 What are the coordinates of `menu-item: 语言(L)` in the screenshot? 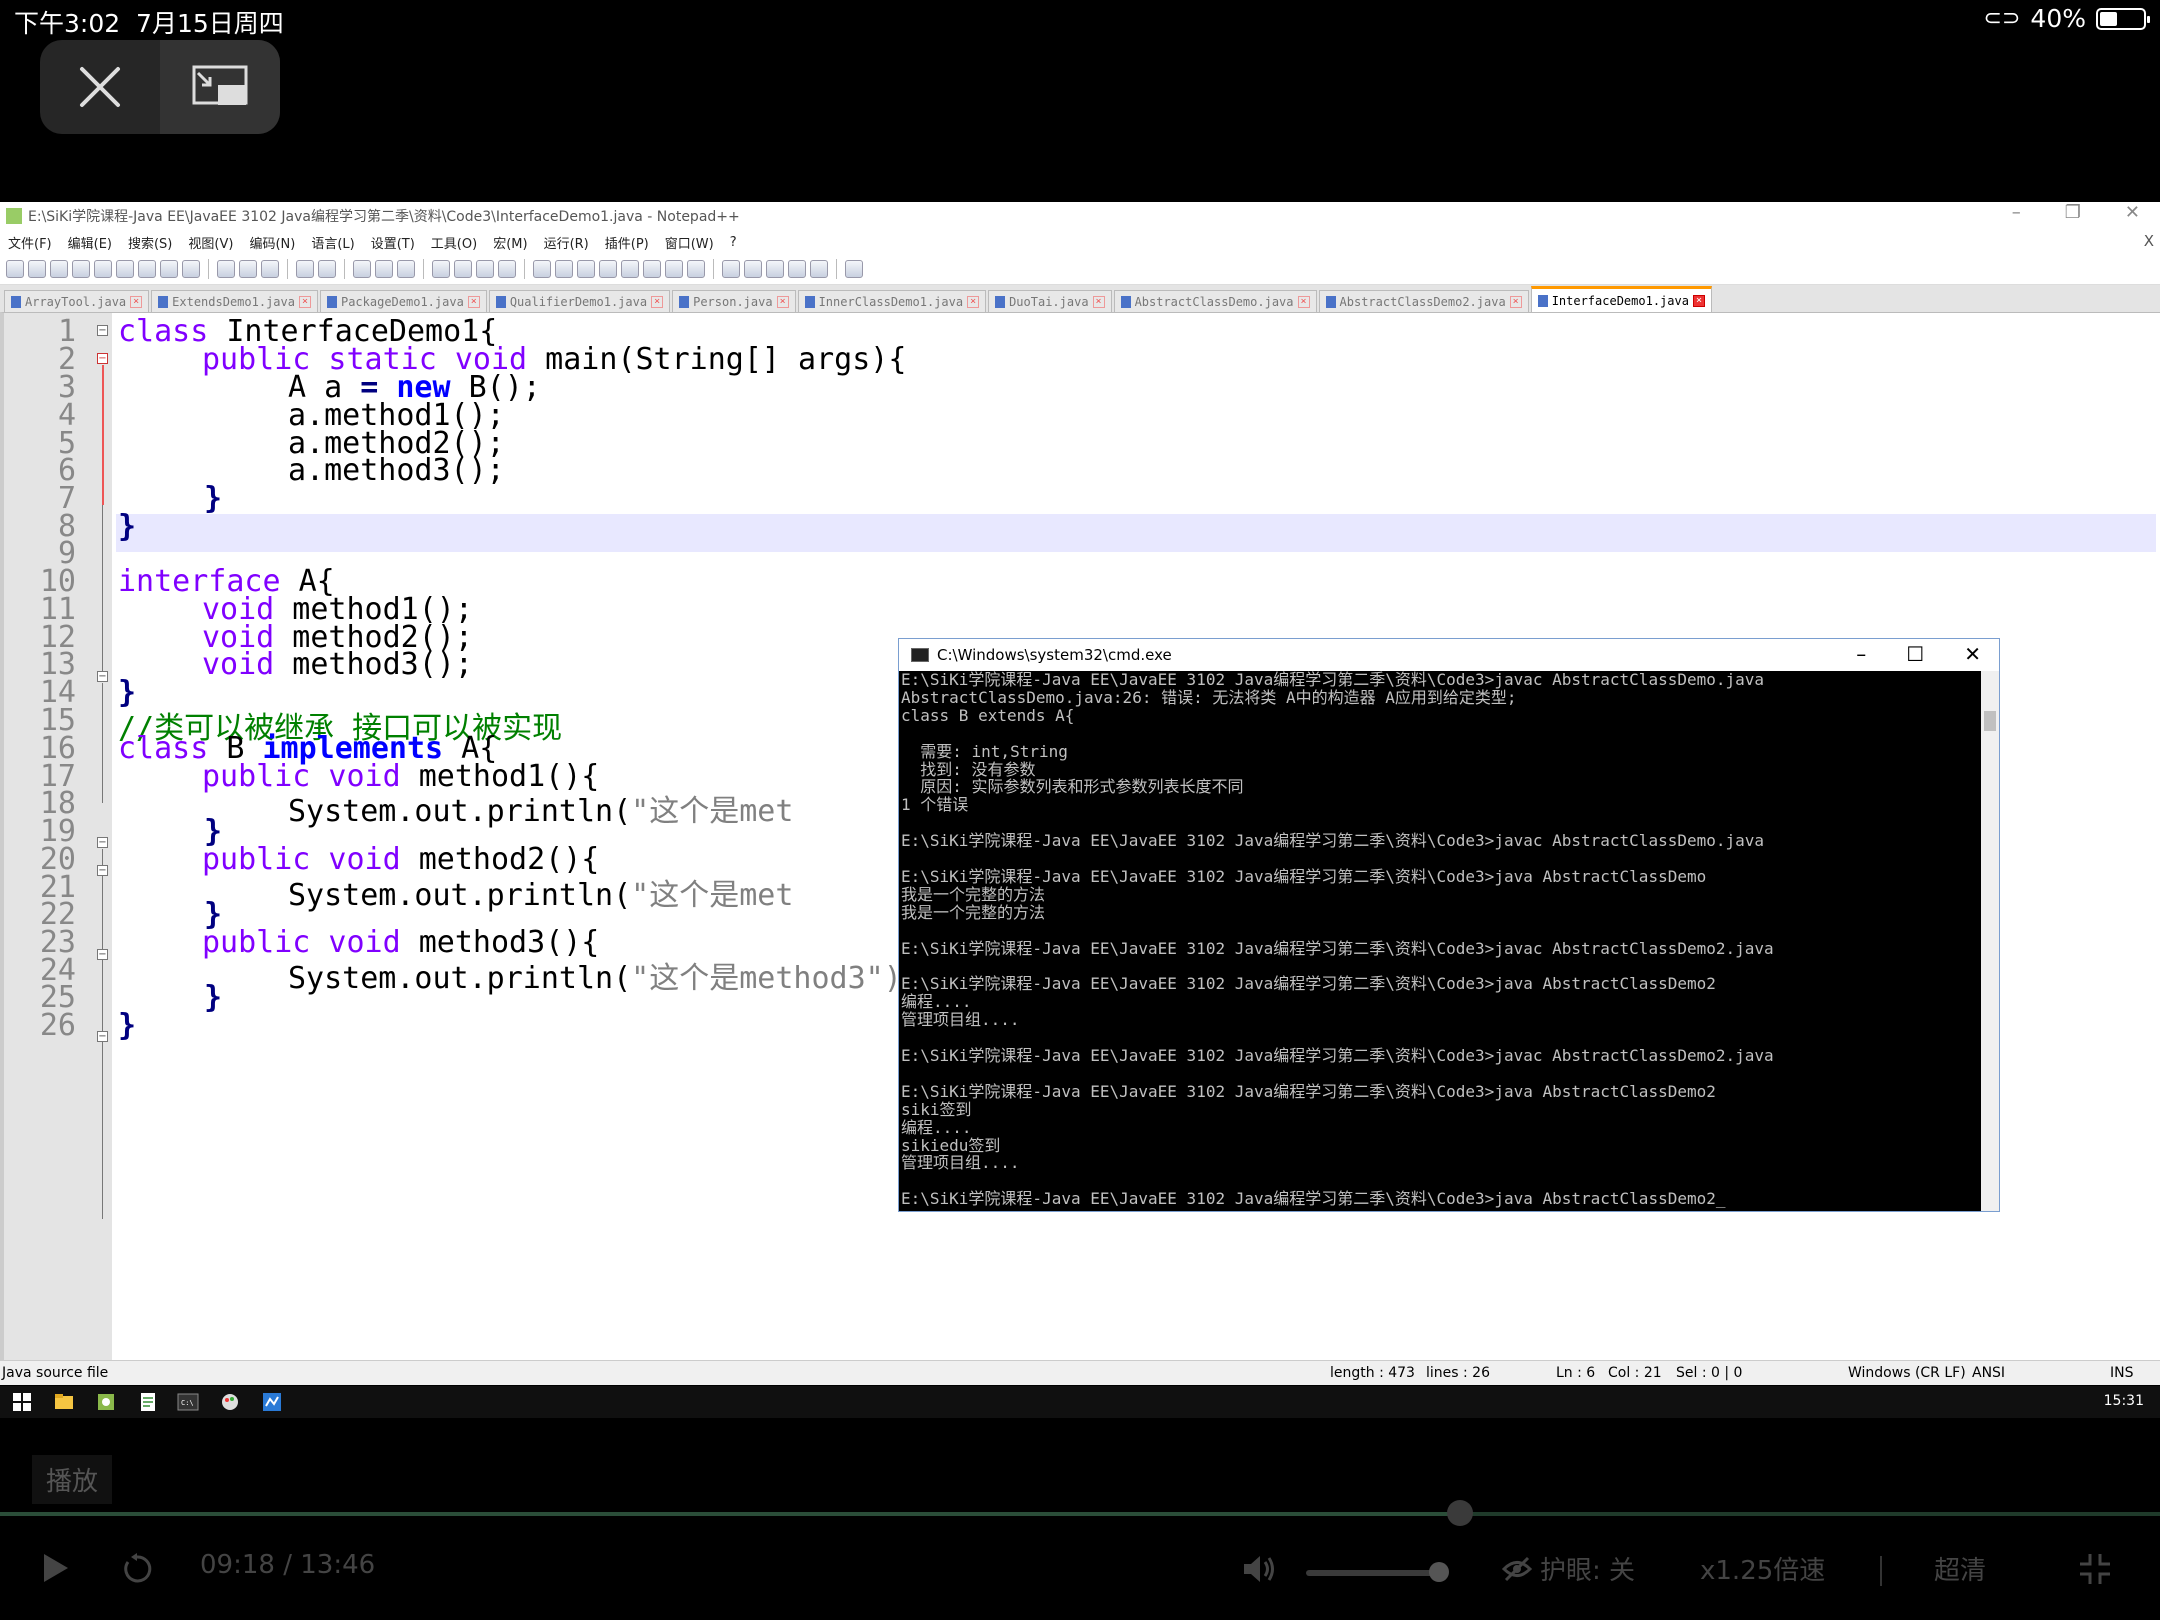 It's located at (332, 242).